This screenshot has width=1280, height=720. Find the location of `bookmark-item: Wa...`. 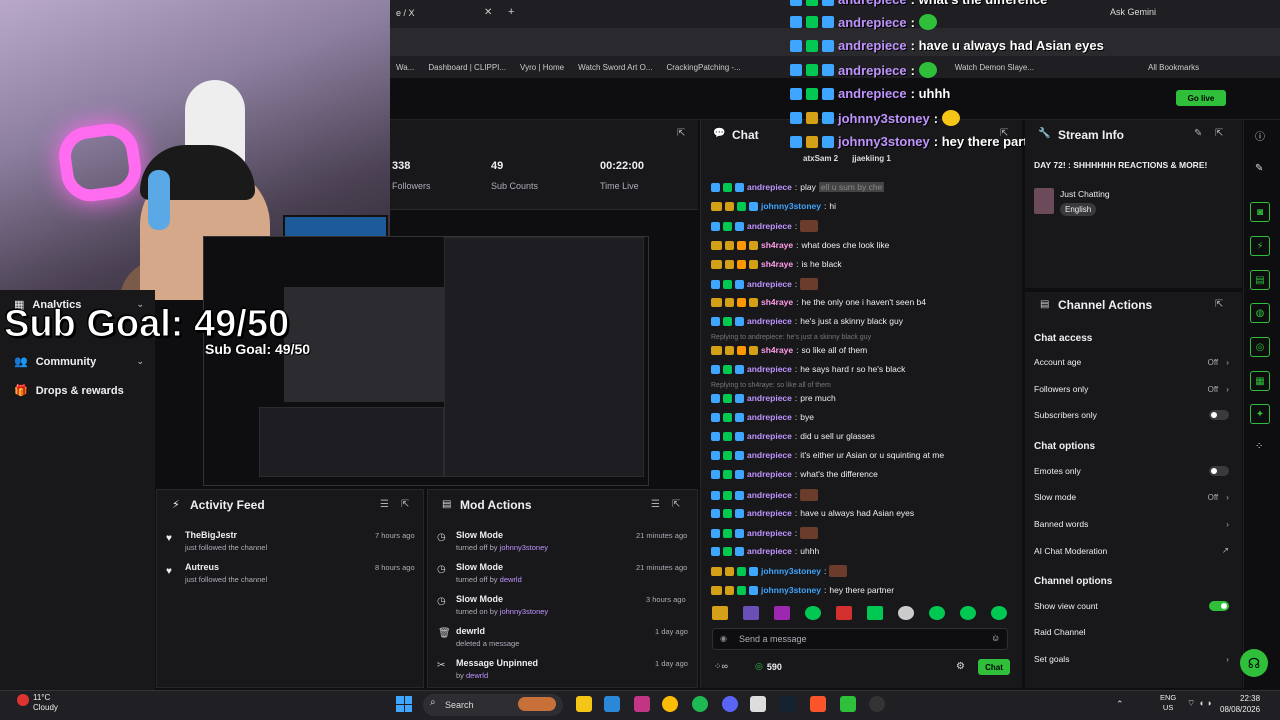

bookmark-item: Wa... is located at coordinates (405, 67).